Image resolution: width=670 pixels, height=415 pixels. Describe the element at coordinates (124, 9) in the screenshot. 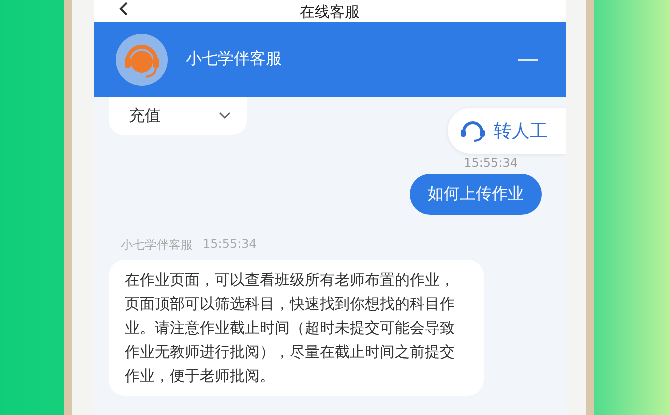

I see `back-icon` at that location.